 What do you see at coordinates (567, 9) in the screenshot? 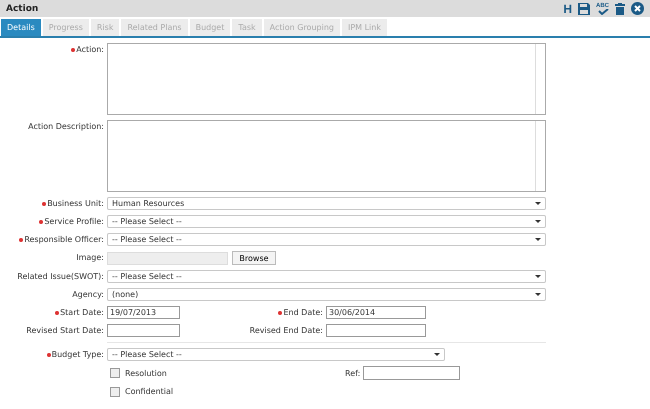
I see `heading-button: H` at bounding box center [567, 9].